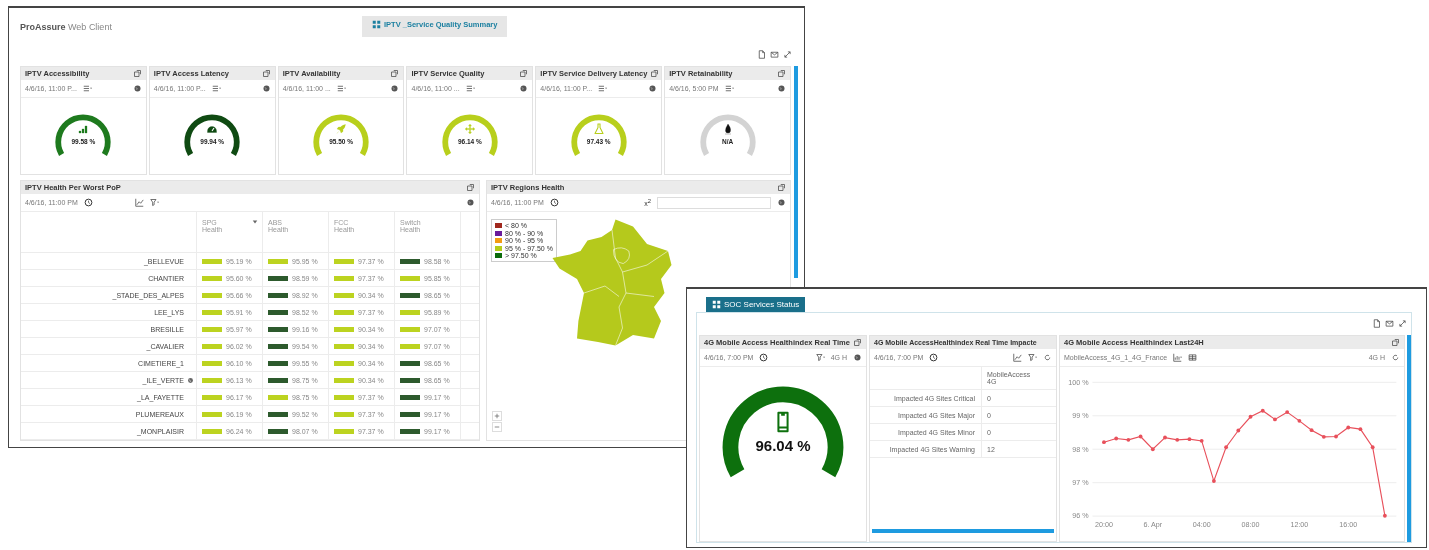  Describe the element at coordinates (341, 129) in the screenshot. I see `rocket-icon` at that location.